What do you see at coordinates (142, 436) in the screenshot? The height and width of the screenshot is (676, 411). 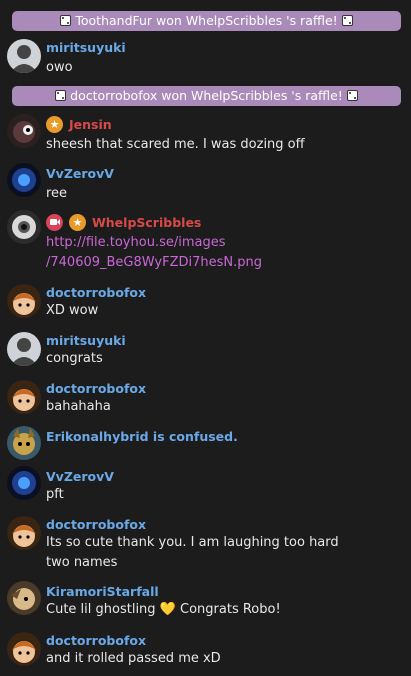 I see `action-text: Erikonalhybrid is confused.` at bounding box center [142, 436].